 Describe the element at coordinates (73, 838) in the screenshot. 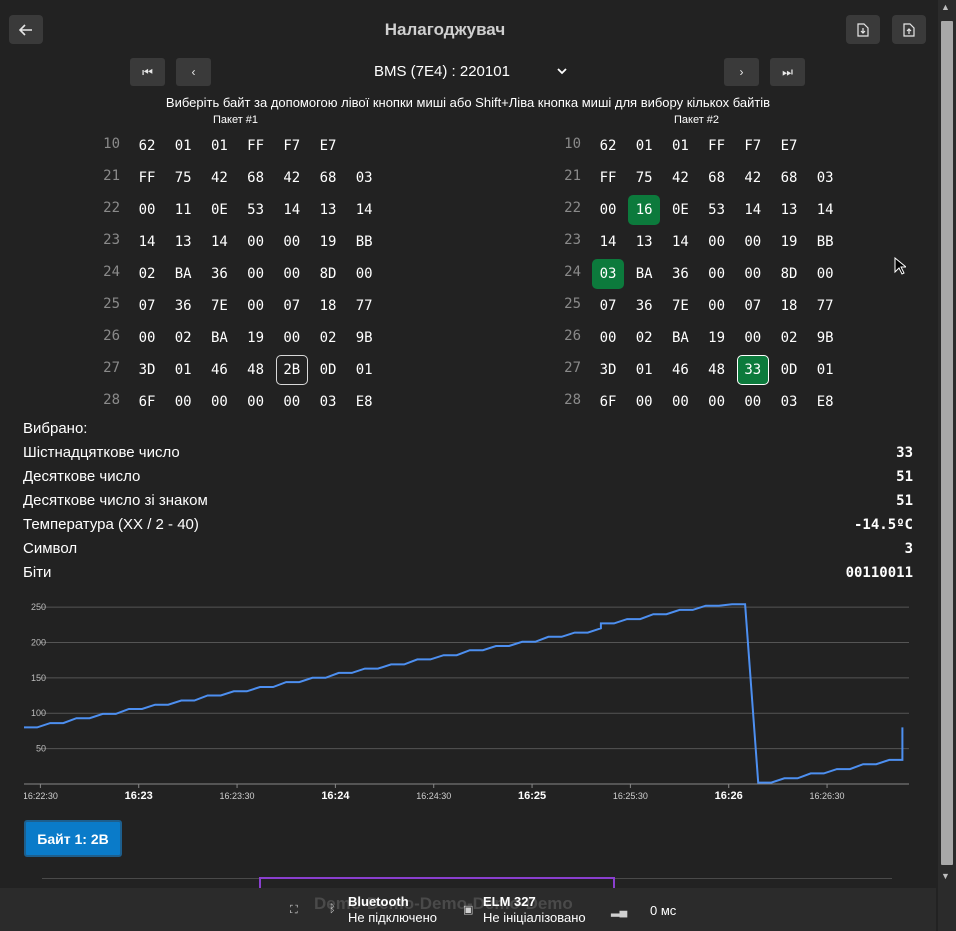

I see `byte-series-button: Байт 1: 2B` at that location.